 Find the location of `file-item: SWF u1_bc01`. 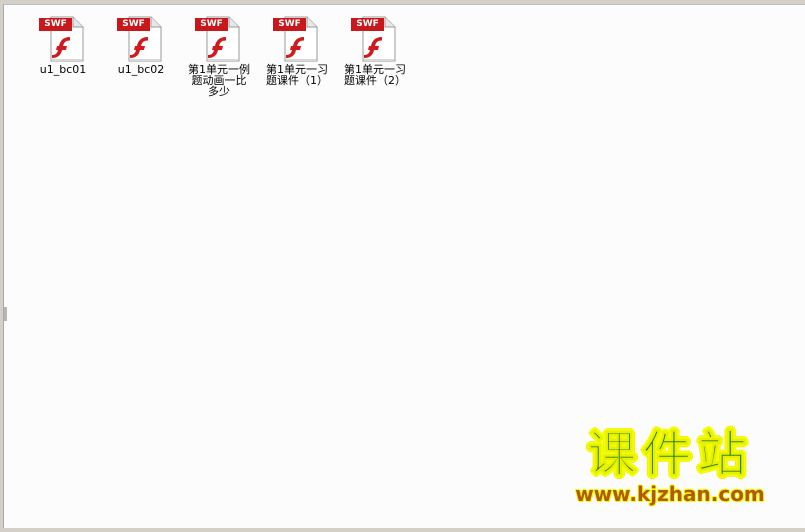

file-item: SWF u1_bc01 is located at coordinates (63, 56).